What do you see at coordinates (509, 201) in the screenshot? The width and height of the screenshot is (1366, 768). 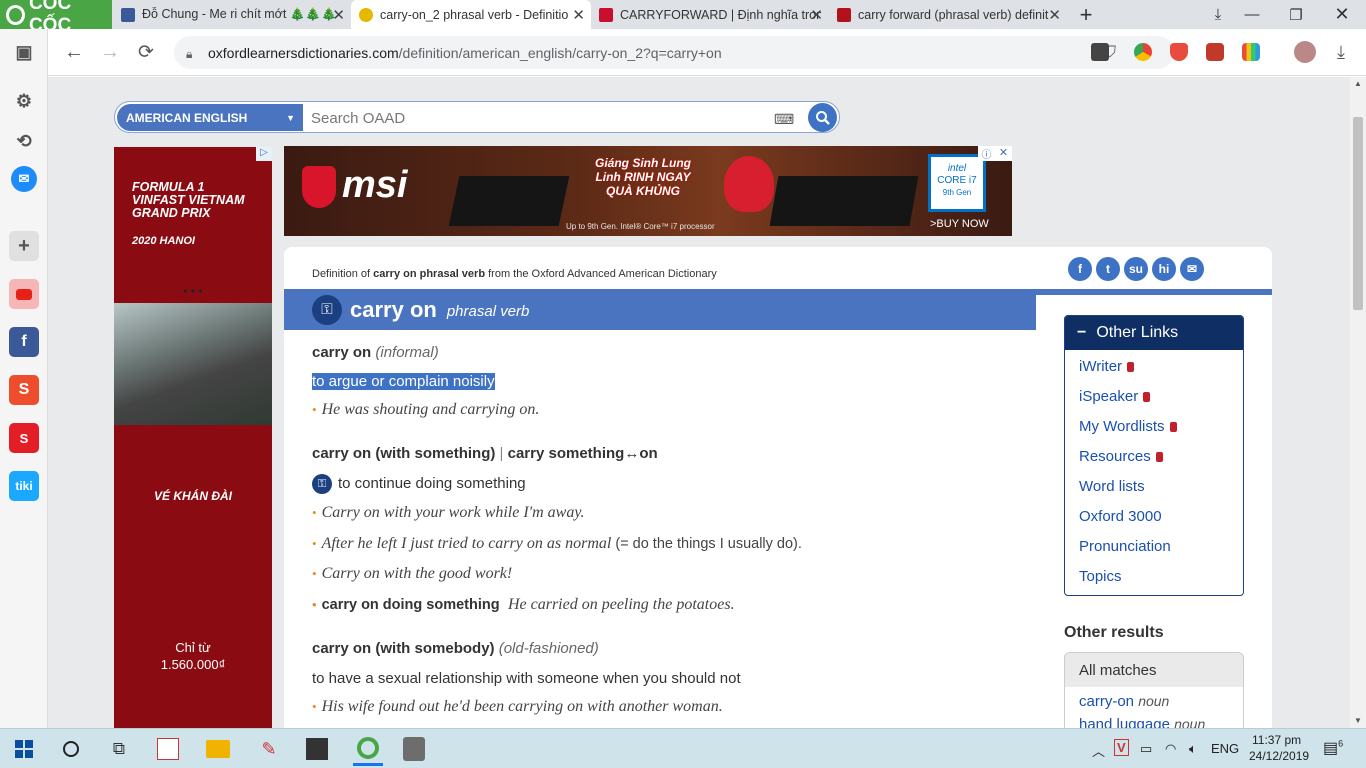 I see `laptop-left-image` at bounding box center [509, 201].